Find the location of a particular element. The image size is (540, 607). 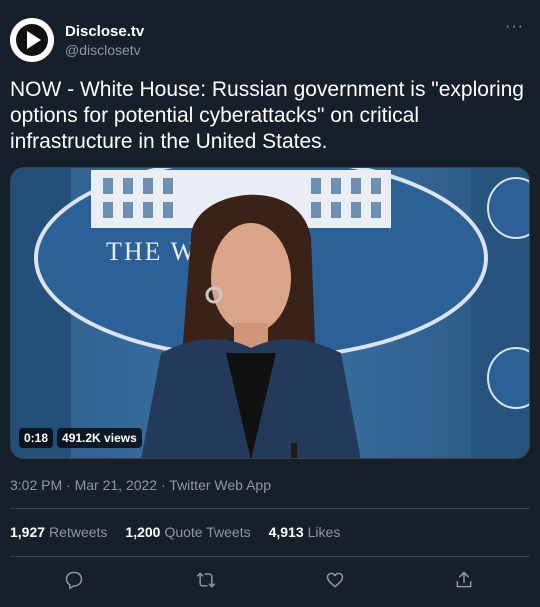

share-button is located at coordinates (464, 580).